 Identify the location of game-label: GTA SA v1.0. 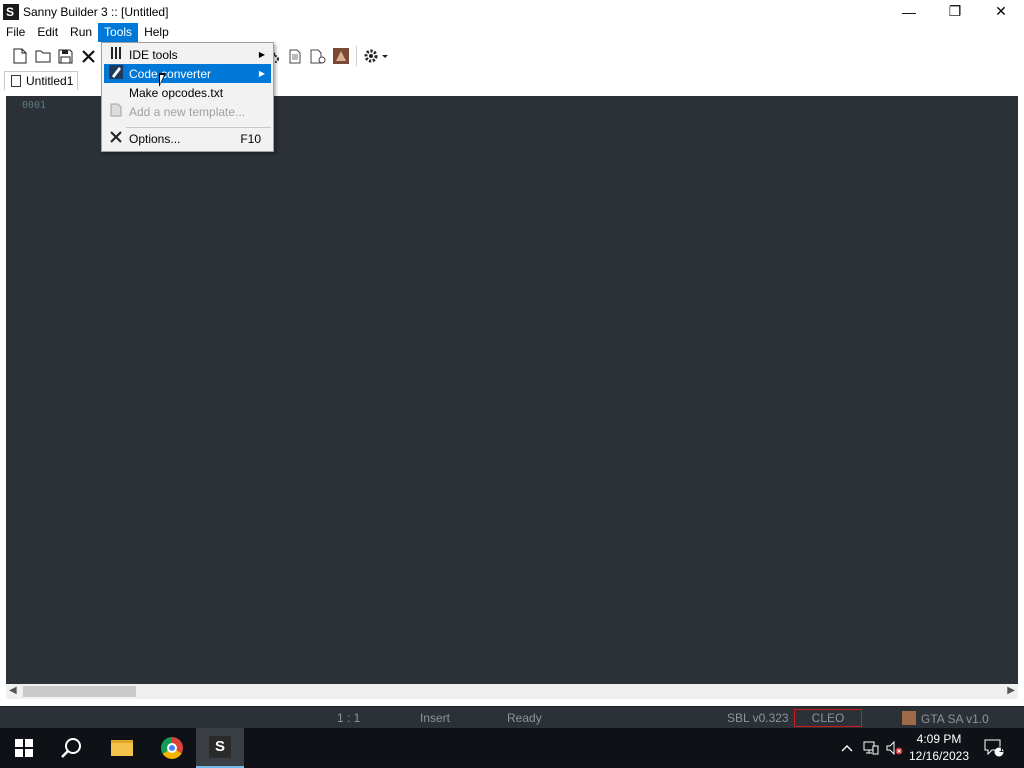
(955, 719).